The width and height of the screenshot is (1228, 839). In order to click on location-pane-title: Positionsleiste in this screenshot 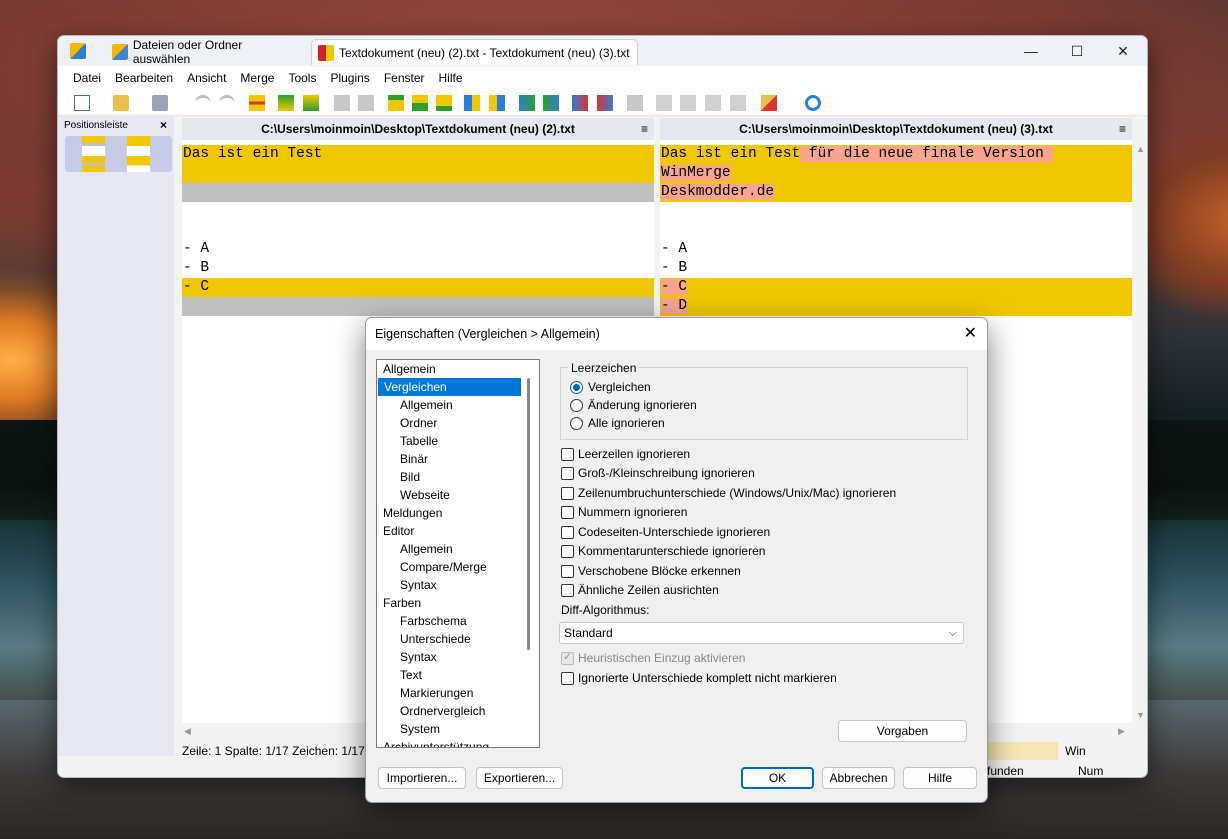, I will do `click(96, 125)`.